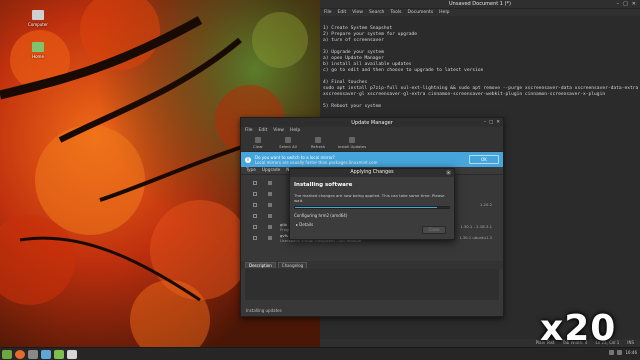 This screenshot has width=640, height=360. I want to click on info-icon: i, so click(248, 159).